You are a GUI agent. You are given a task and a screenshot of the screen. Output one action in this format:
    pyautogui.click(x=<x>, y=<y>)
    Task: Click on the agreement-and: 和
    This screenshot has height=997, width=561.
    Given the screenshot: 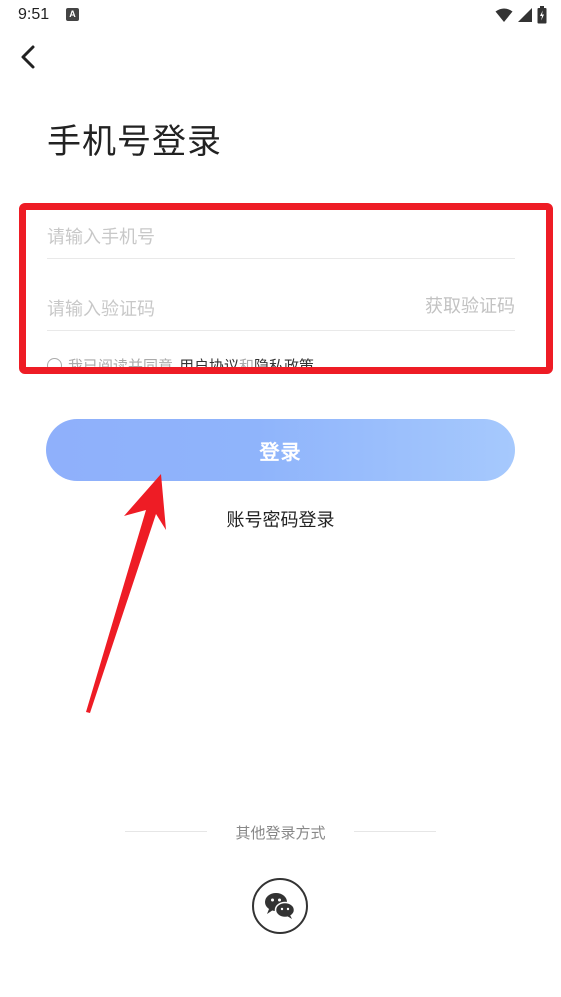 What is the action you would take?
    pyautogui.click(x=247, y=365)
    